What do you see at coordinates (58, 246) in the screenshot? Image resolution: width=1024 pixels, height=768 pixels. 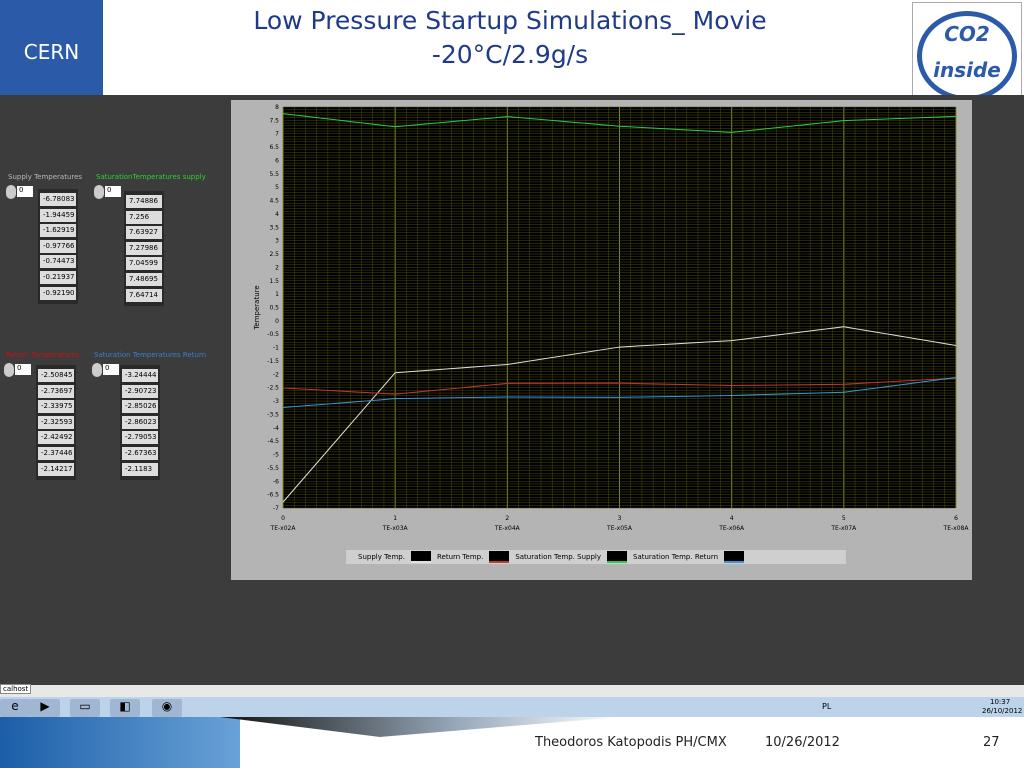 I see `array-cell: -0.97766` at bounding box center [58, 246].